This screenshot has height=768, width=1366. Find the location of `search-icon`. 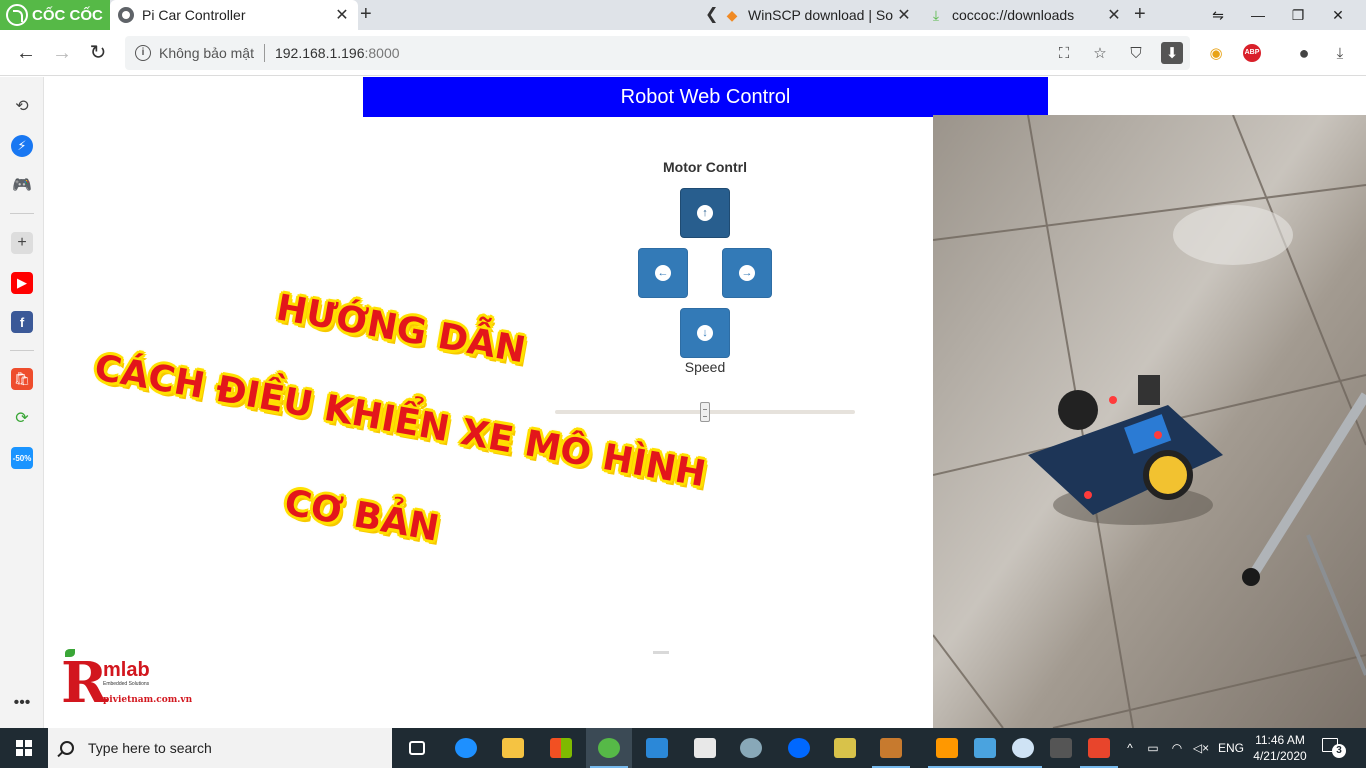

search-icon is located at coordinates (67, 748).